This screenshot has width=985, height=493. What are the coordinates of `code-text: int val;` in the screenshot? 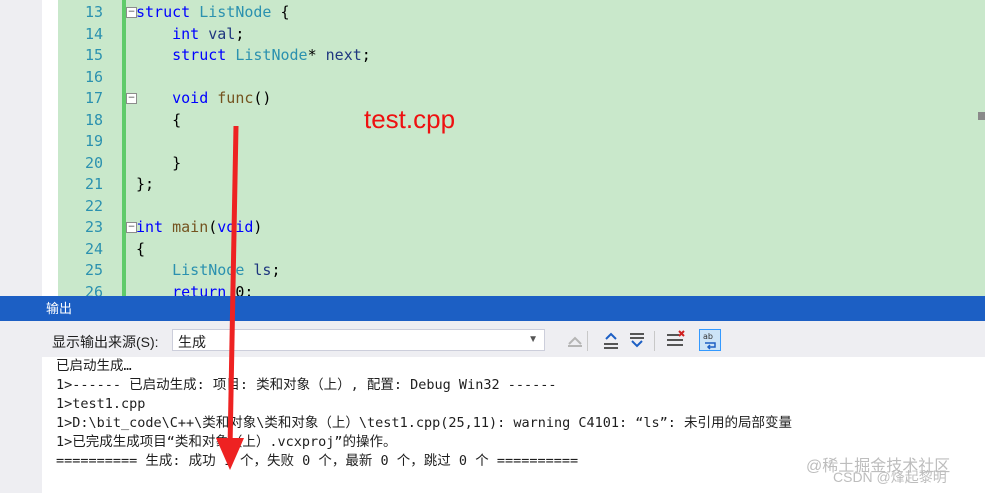 It's located at (208, 33).